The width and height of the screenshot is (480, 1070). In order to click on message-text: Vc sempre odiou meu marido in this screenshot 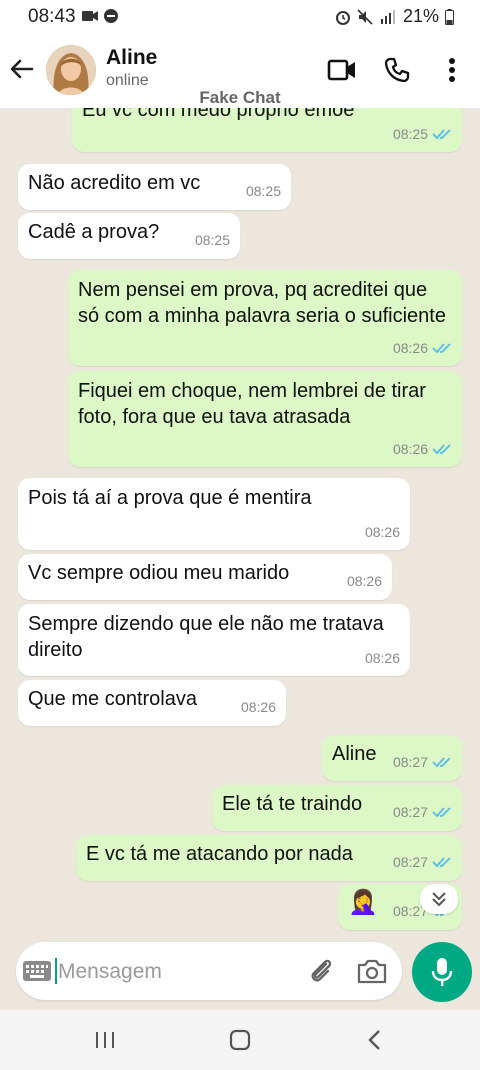, I will do `click(159, 573)`.